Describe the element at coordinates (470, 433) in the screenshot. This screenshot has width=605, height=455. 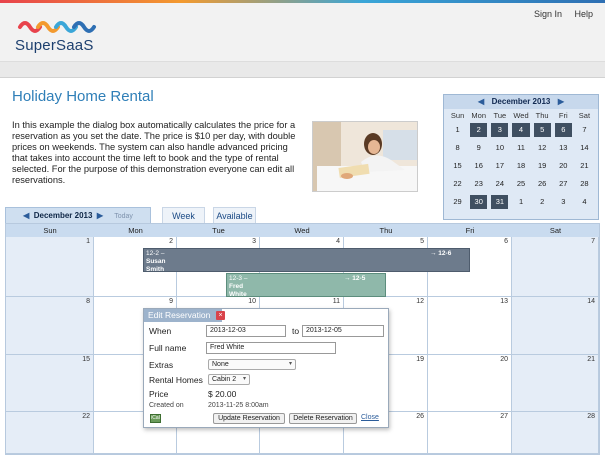
I see `day-cell: 27` at that location.